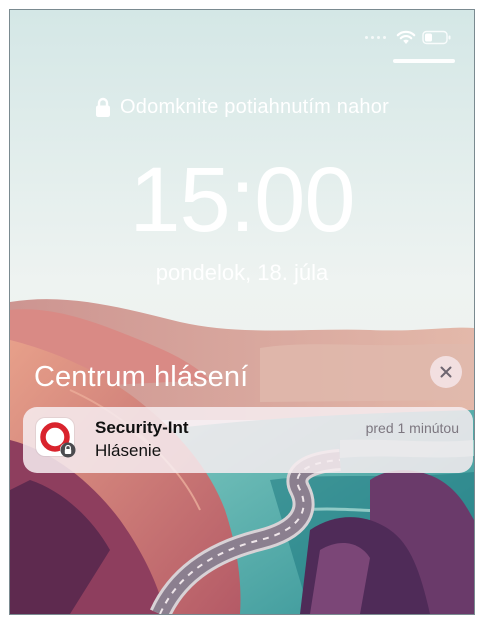  I want to click on notification-time: pred 1 minútou, so click(412, 428).